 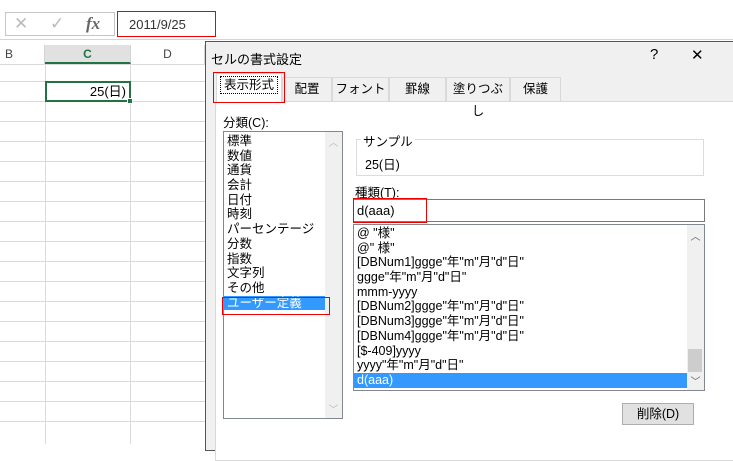 I want to click on formula-buttons: ✕ ✓ fx, so click(x=60, y=24).